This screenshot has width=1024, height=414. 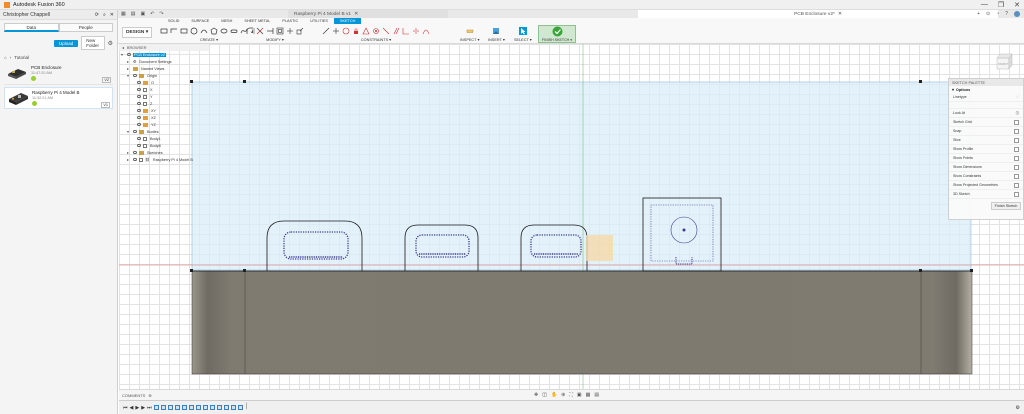 What do you see at coordinates (104, 15) in the screenshot?
I see `search-icon: ⌕` at bounding box center [104, 15].